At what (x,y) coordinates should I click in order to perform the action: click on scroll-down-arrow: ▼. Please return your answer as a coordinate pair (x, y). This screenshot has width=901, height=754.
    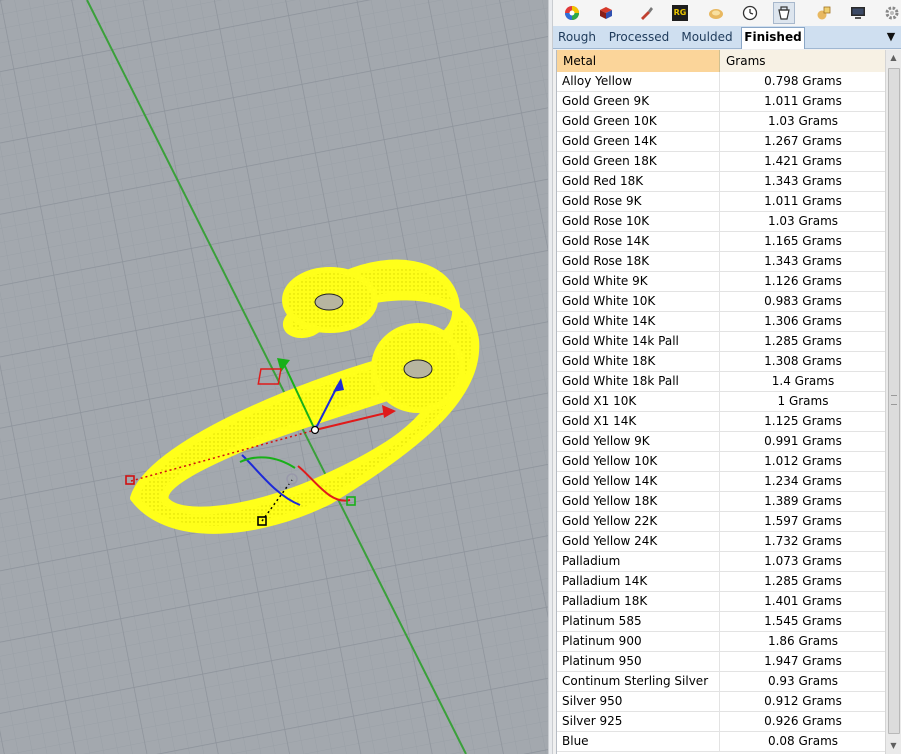
    Looking at the image, I should click on (893, 746).